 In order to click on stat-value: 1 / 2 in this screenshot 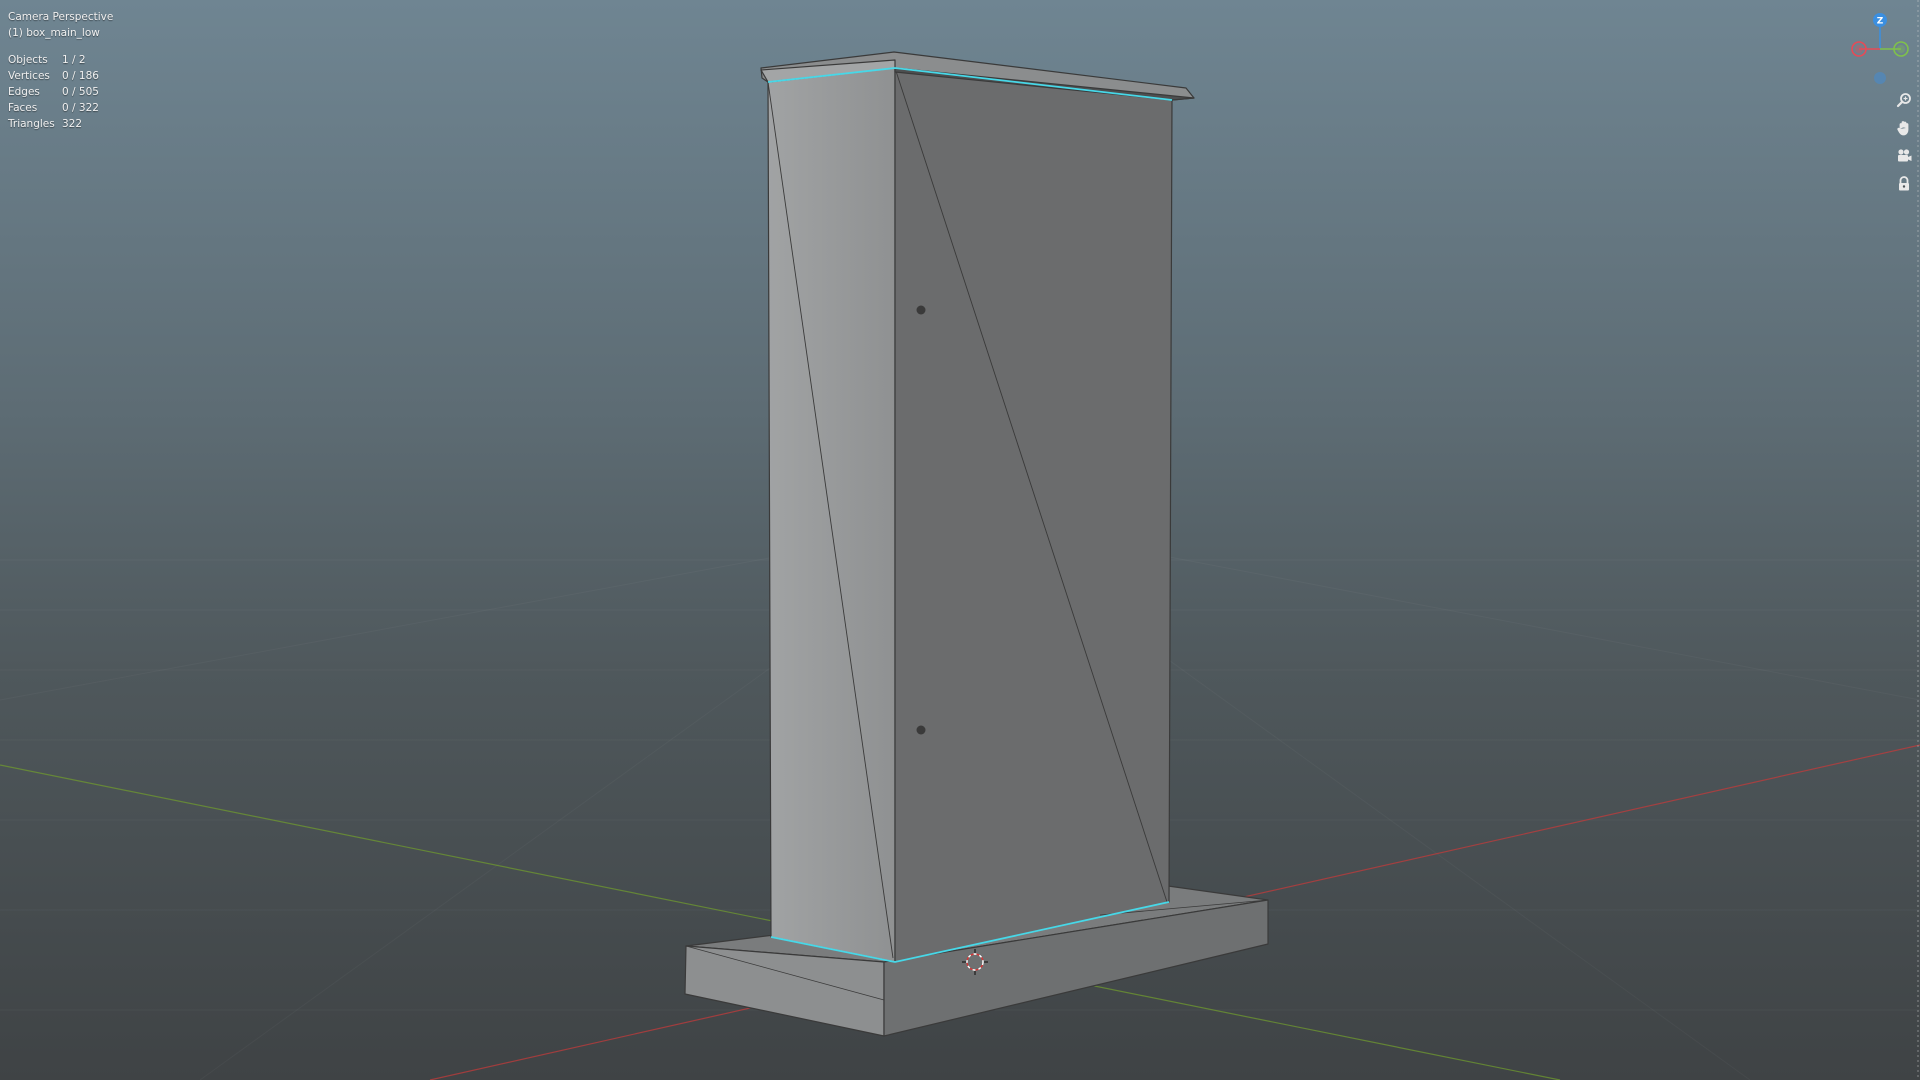, I will do `click(74, 60)`.